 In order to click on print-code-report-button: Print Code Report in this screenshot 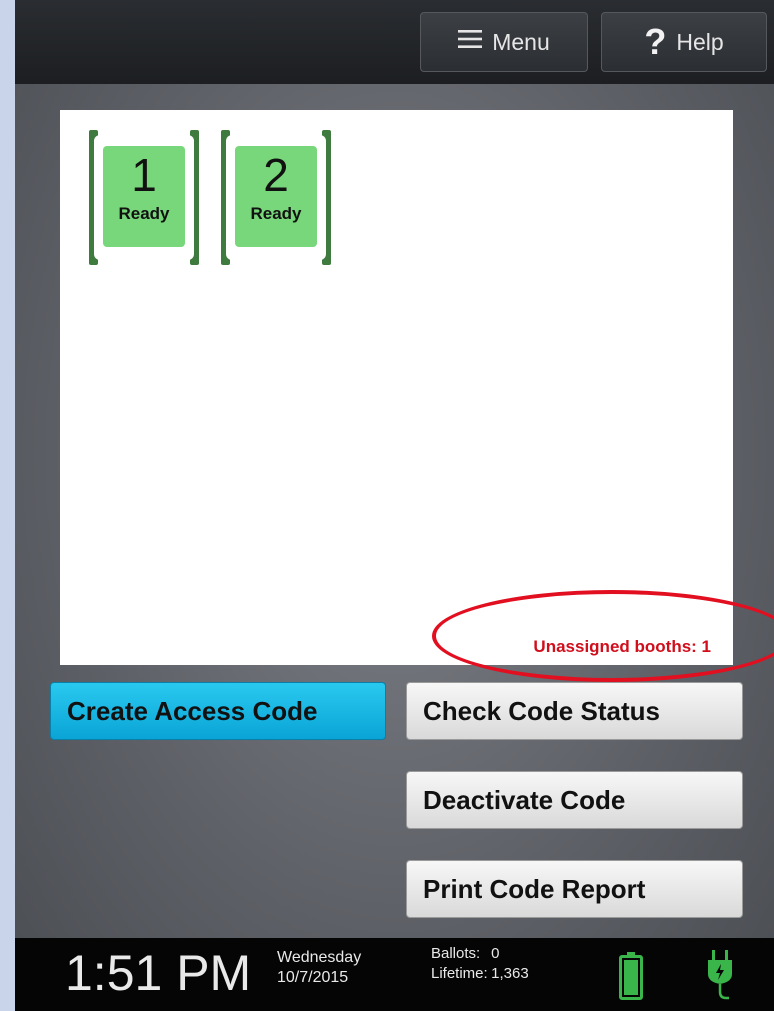, I will do `click(574, 889)`.